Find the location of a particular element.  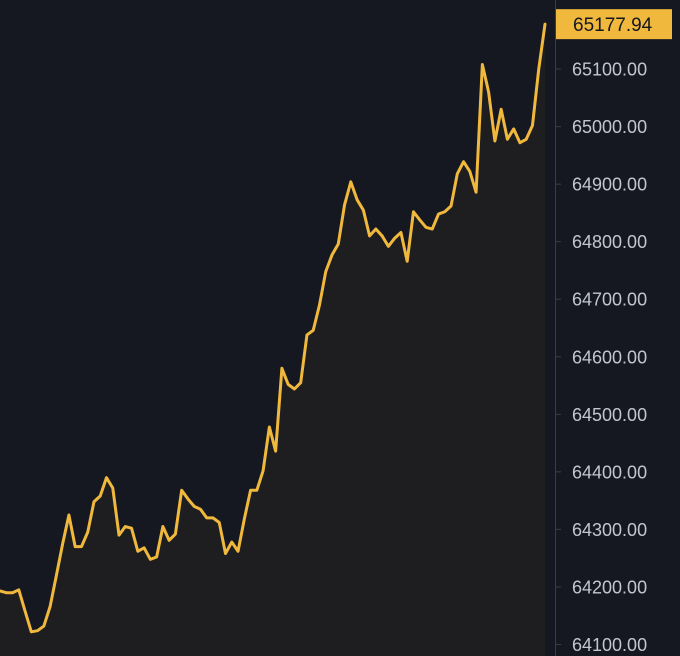

y-tick-label: 64300.00 is located at coordinates (609, 530).